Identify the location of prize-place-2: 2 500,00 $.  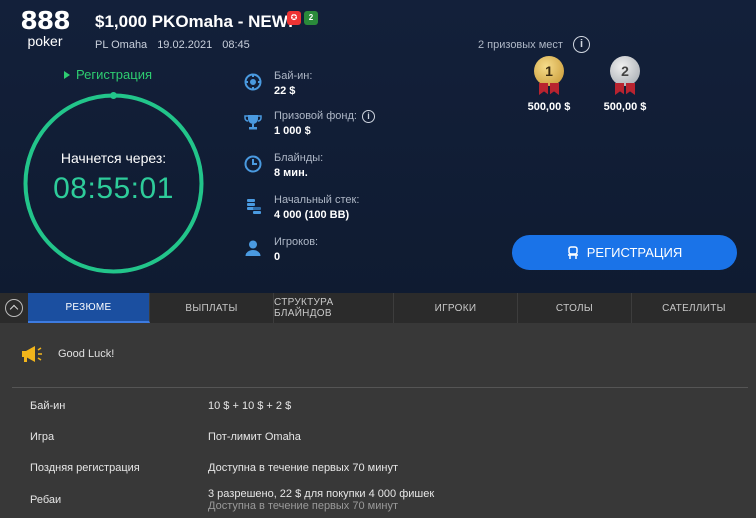
(625, 84).